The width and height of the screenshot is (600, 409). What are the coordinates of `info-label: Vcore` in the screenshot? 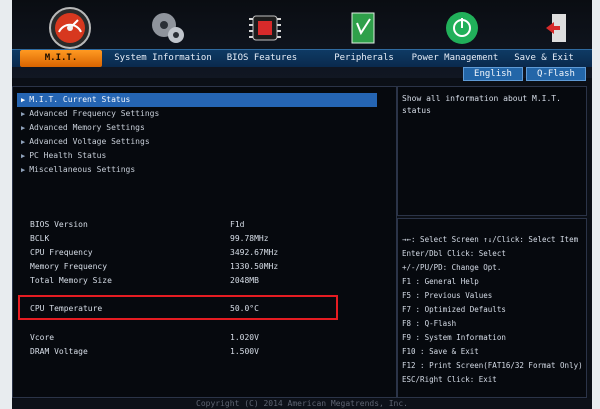 It's located at (42, 337).